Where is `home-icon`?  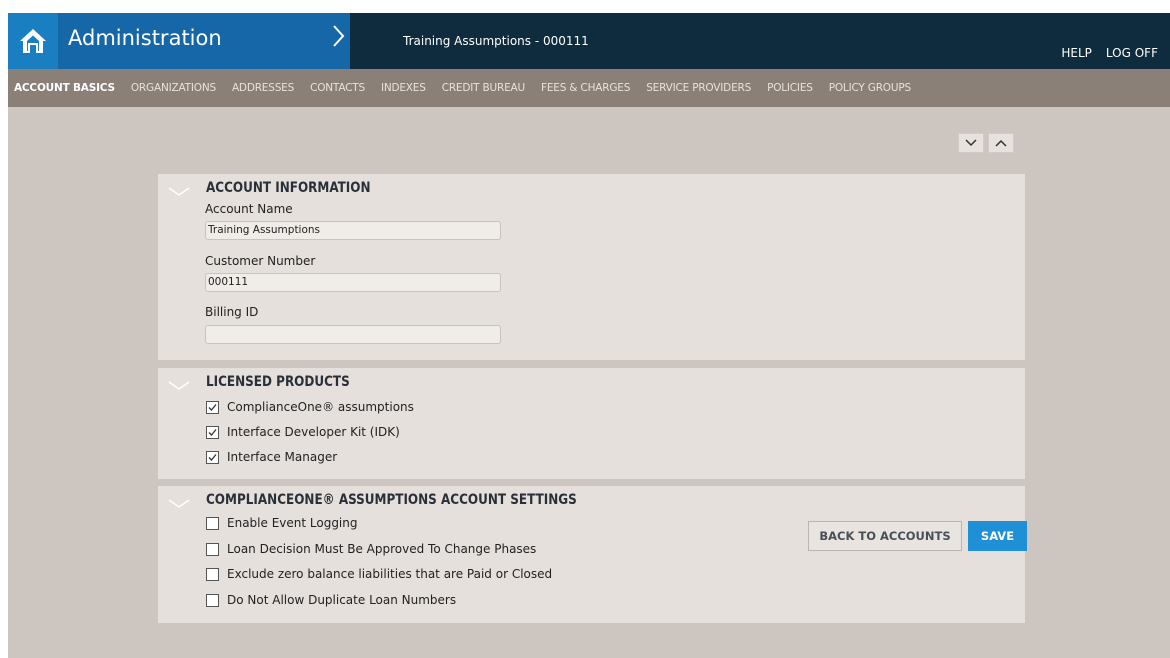
home-icon is located at coordinates (33, 41).